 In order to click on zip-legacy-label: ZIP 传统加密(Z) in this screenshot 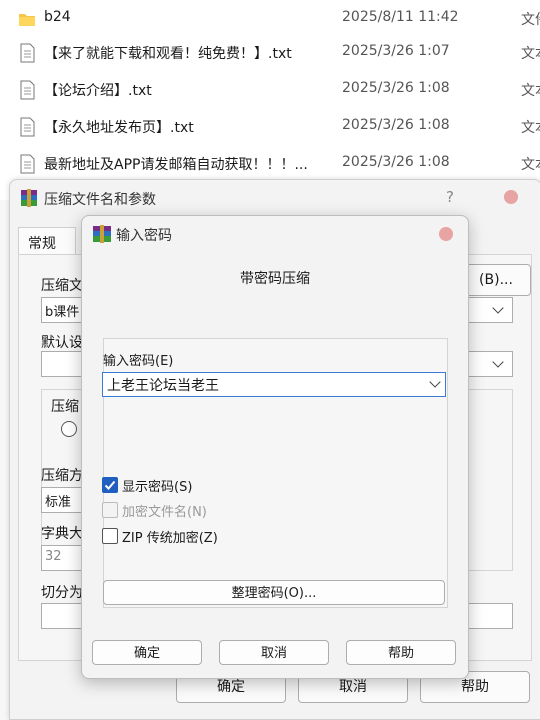, I will do `click(170, 538)`.